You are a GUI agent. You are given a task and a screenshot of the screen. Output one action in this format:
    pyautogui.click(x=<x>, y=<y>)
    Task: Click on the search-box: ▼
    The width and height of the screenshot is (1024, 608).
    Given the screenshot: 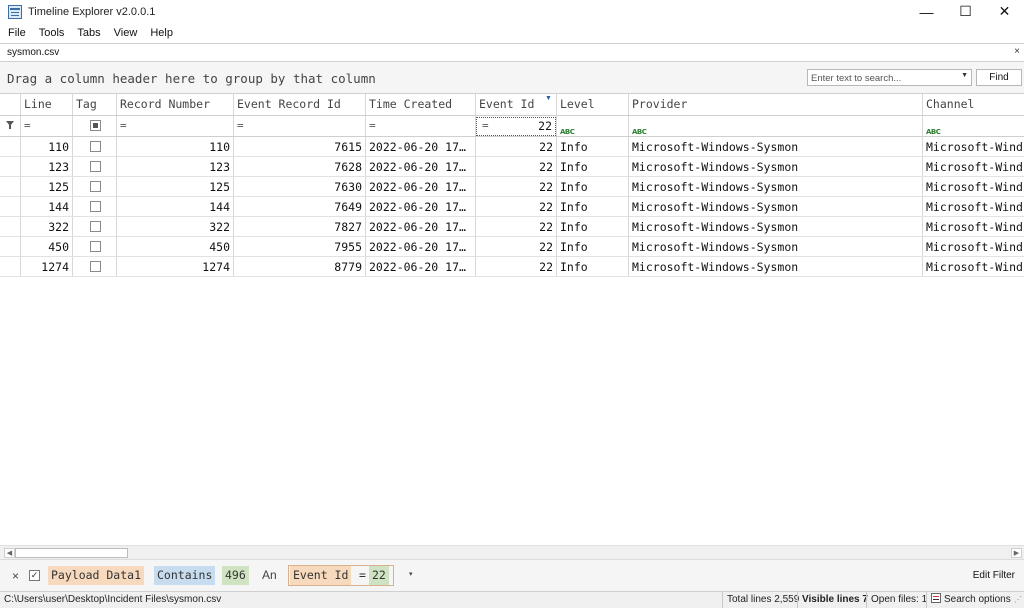 What is the action you would take?
    pyautogui.click(x=889, y=77)
    